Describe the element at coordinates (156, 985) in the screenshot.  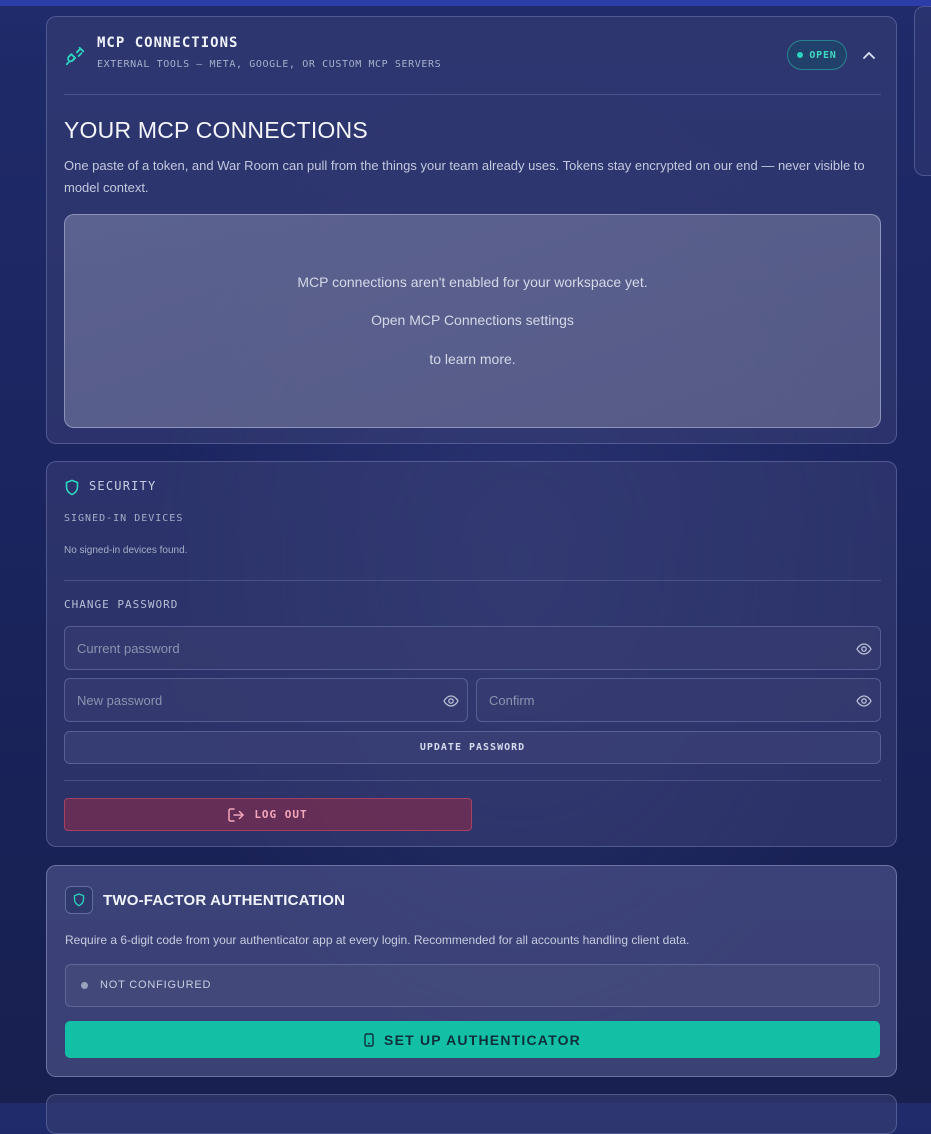
I see `status-text: NOT CONFIGURED` at that location.